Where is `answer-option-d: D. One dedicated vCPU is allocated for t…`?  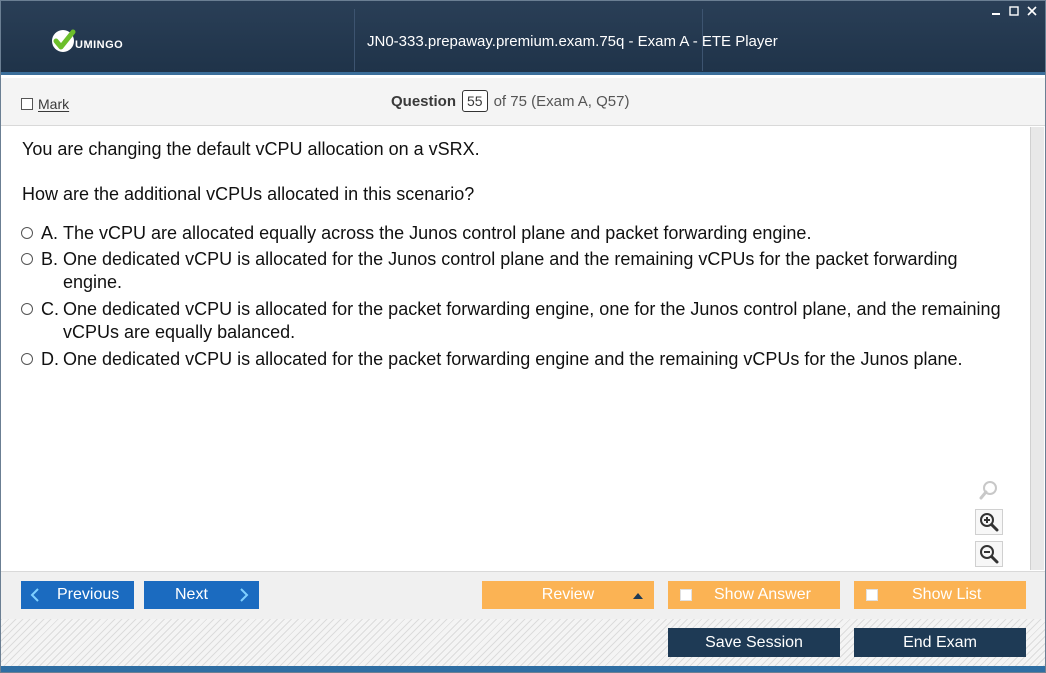 answer-option-d: D. One dedicated vCPU is allocated for t… is located at coordinates (516, 359).